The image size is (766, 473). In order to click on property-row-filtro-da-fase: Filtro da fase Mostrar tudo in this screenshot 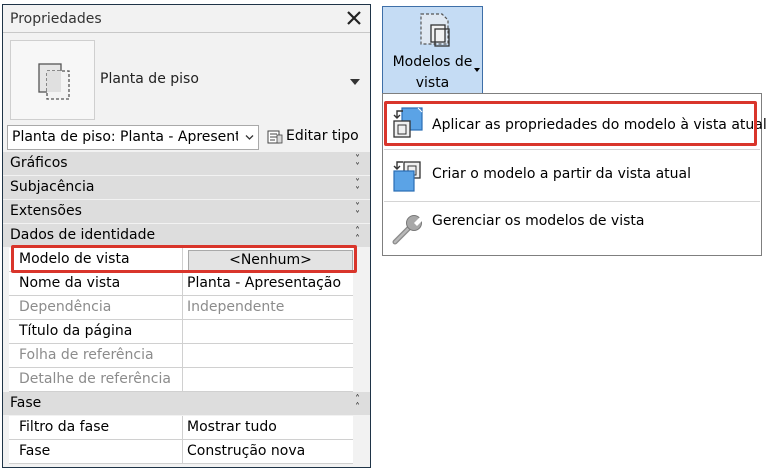, I will do `click(181, 428)`.